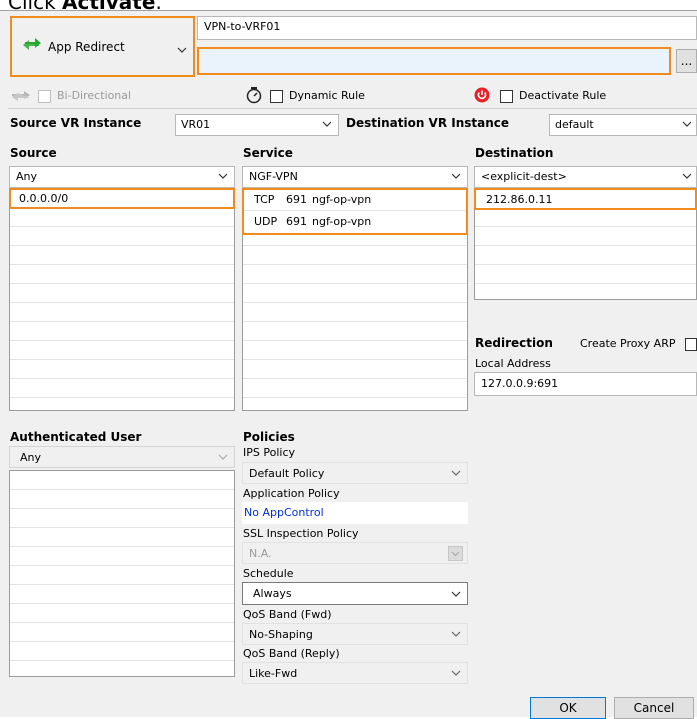  Describe the element at coordinates (691, 344) in the screenshot. I see `proxy-arp-checkbox` at that location.